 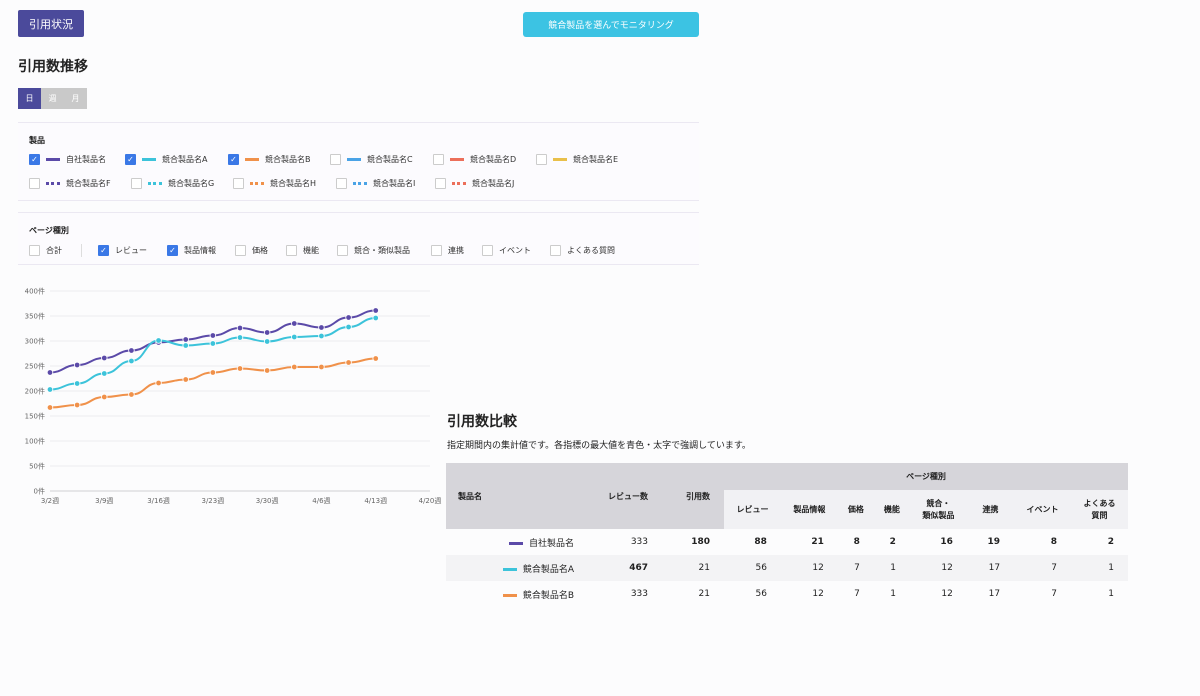 I want to click on product-name-cell: 競合製品名A, so click(x=517, y=568).